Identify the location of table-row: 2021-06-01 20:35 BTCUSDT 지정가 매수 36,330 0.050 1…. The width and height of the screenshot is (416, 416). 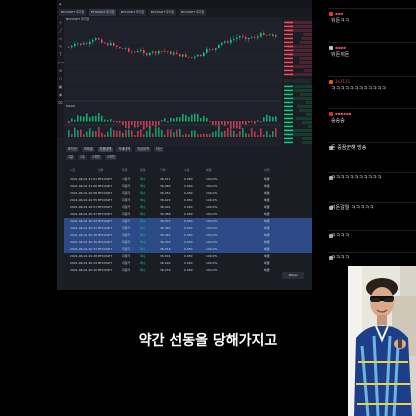
(188, 242).